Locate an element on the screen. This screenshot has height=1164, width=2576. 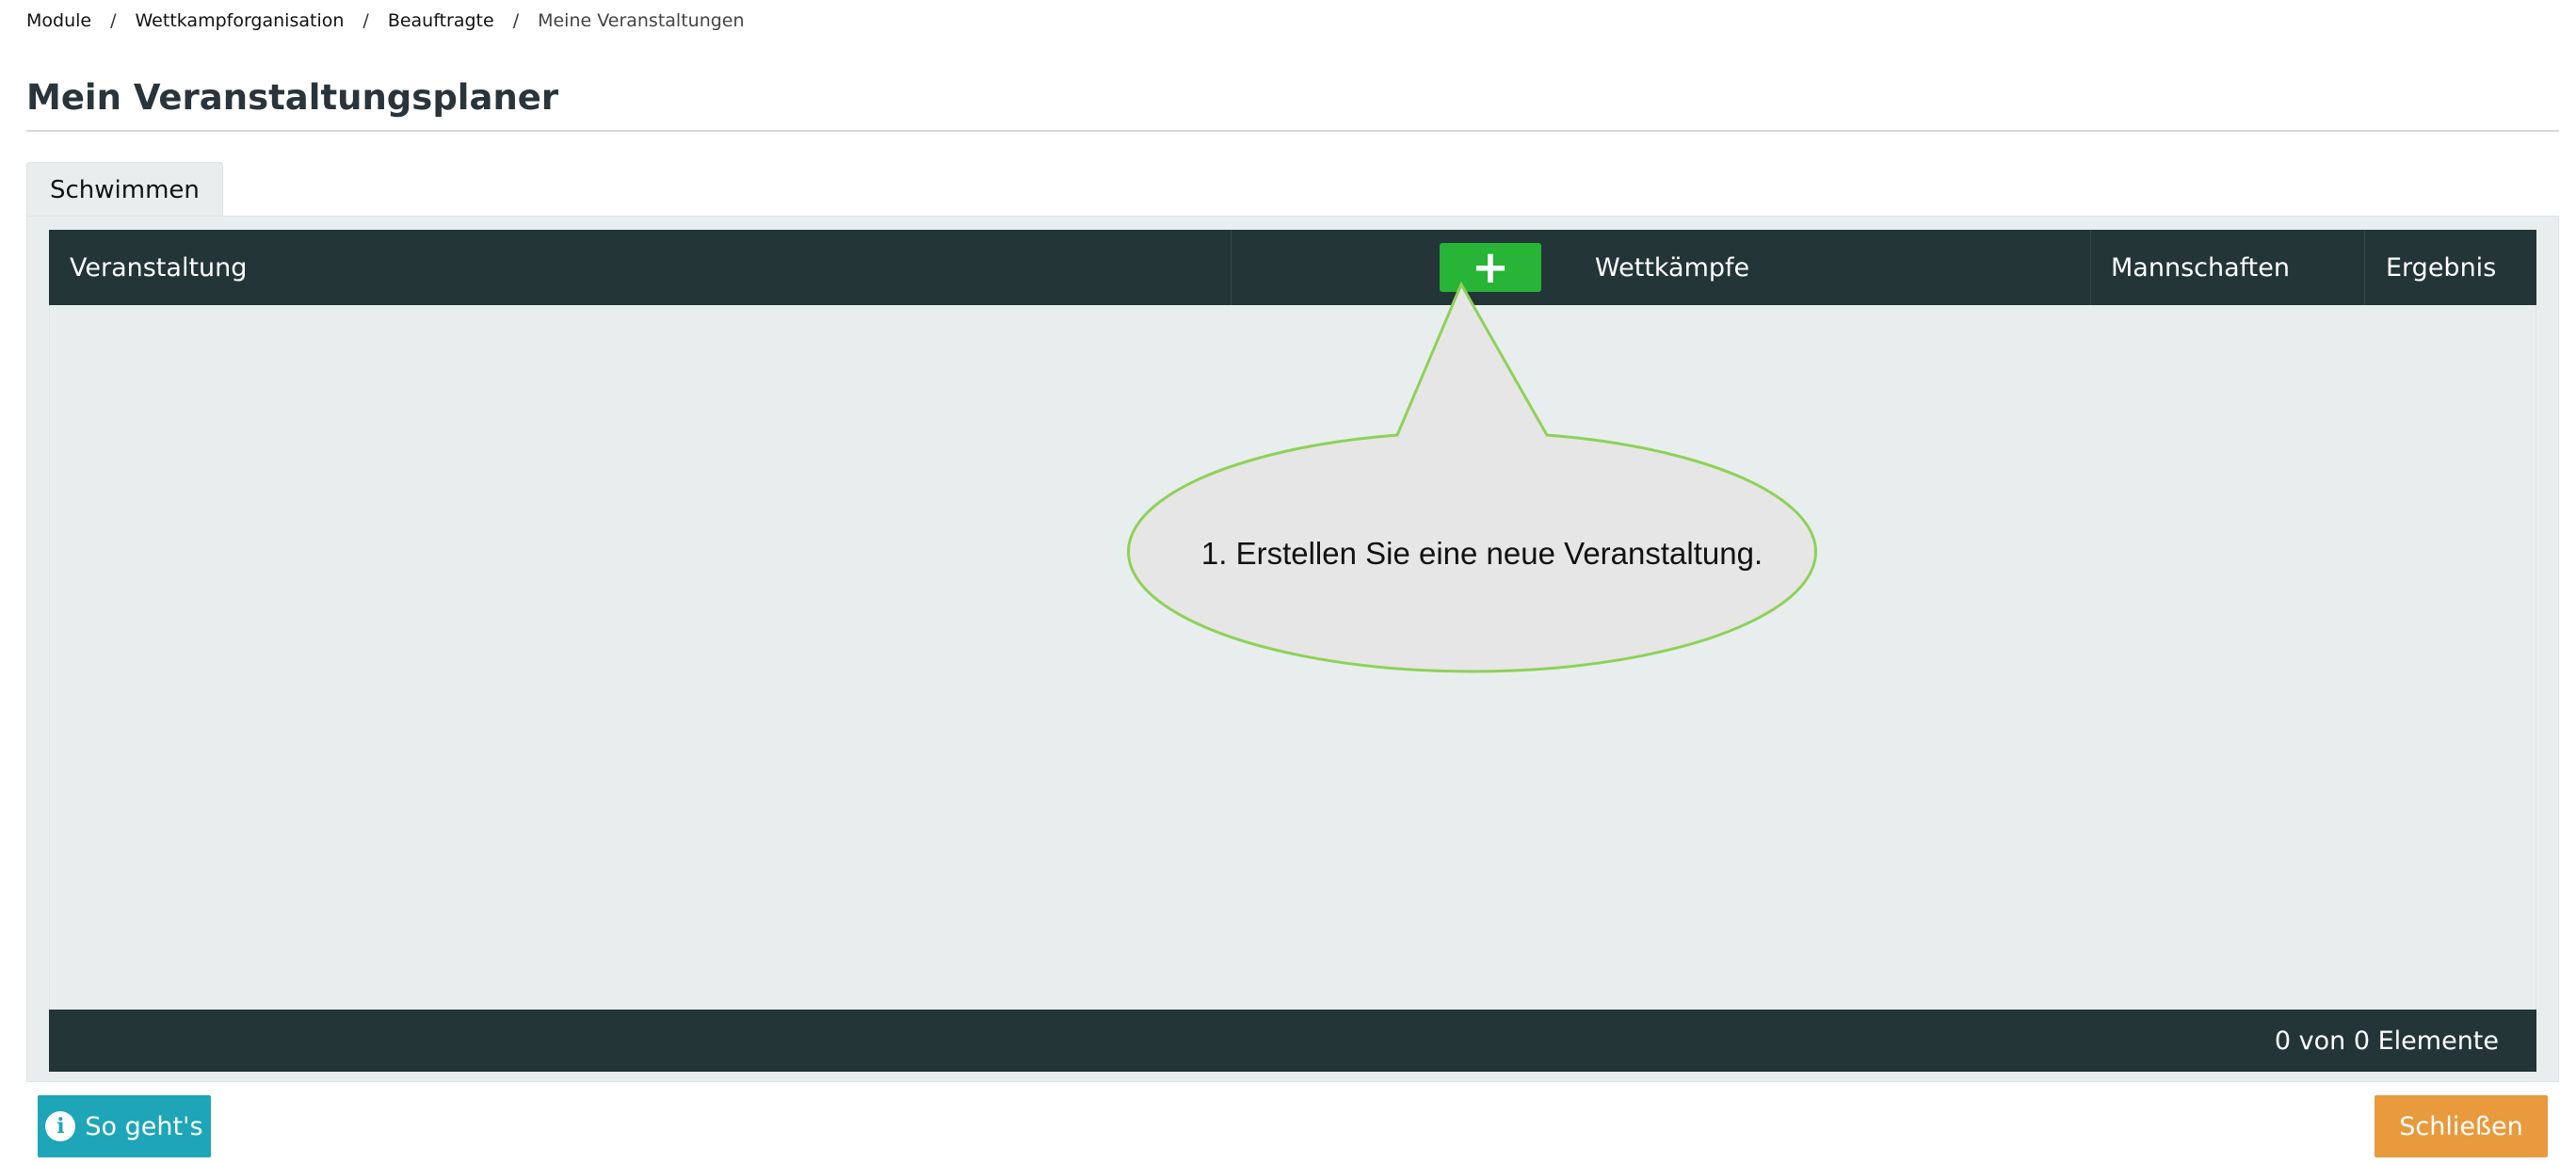
callout-bubble is located at coordinates (1472, 477).